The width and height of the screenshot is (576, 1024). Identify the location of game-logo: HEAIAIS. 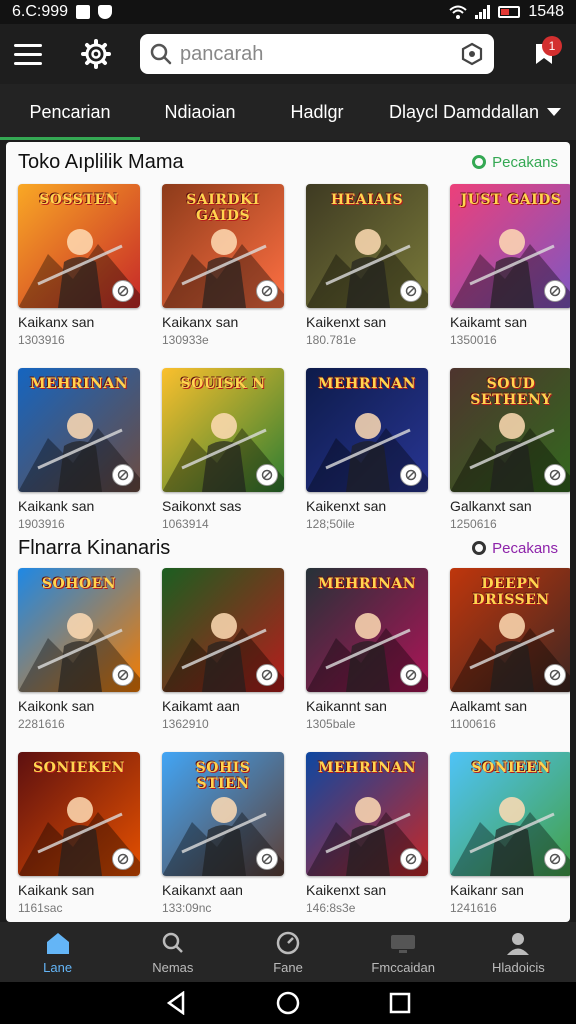
(367, 200).